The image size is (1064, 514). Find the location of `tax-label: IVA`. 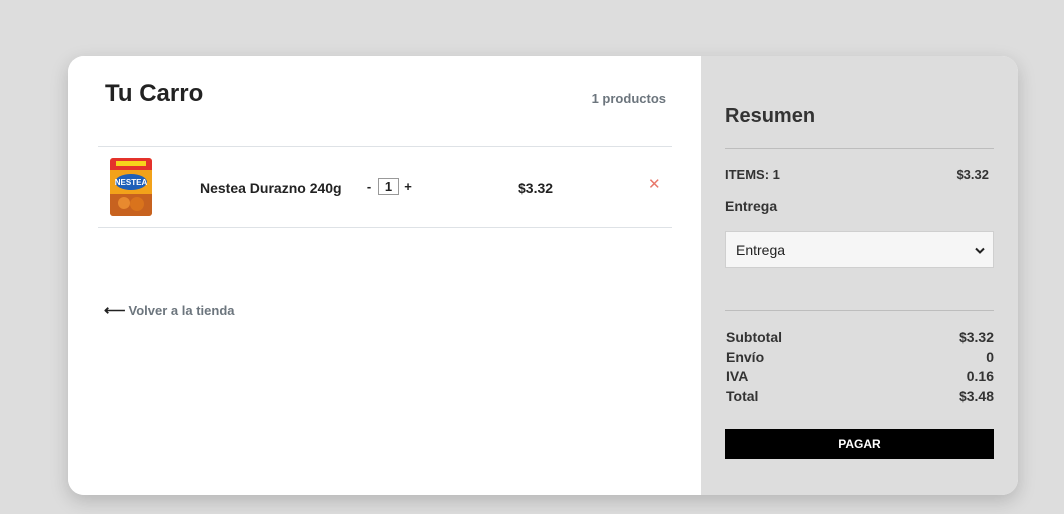

tax-label: IVA is located at coordinates (737, 376).